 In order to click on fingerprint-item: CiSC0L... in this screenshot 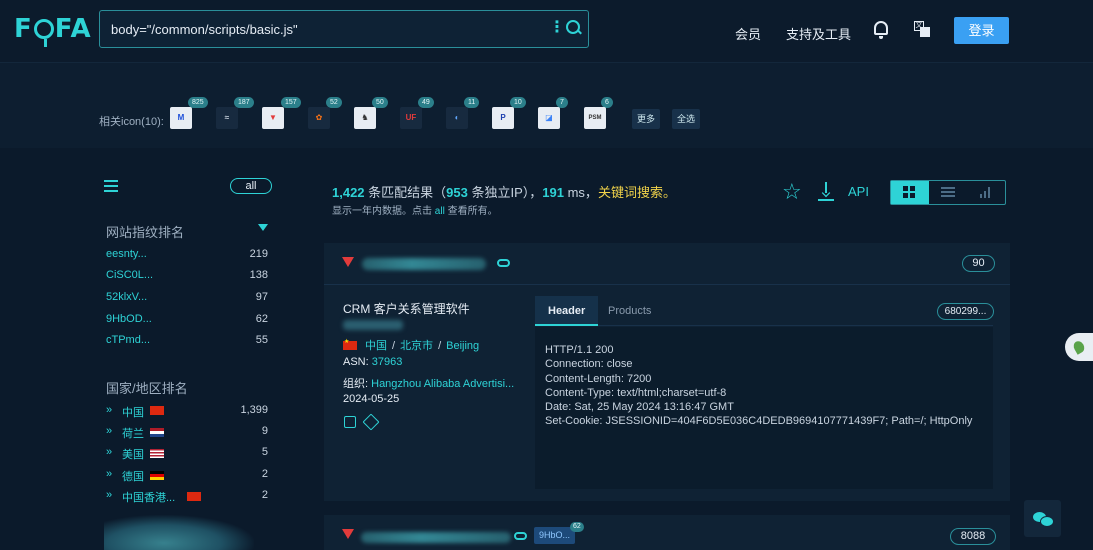, I will do `click(129, 275)`.